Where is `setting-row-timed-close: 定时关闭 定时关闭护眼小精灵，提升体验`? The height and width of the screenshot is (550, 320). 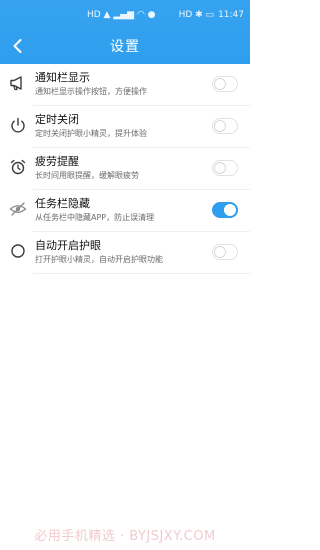
setting-row-timed-close: 定时关闭 定时关闭护眼小精灵，提升体验 is located at coordinates (125, 127).